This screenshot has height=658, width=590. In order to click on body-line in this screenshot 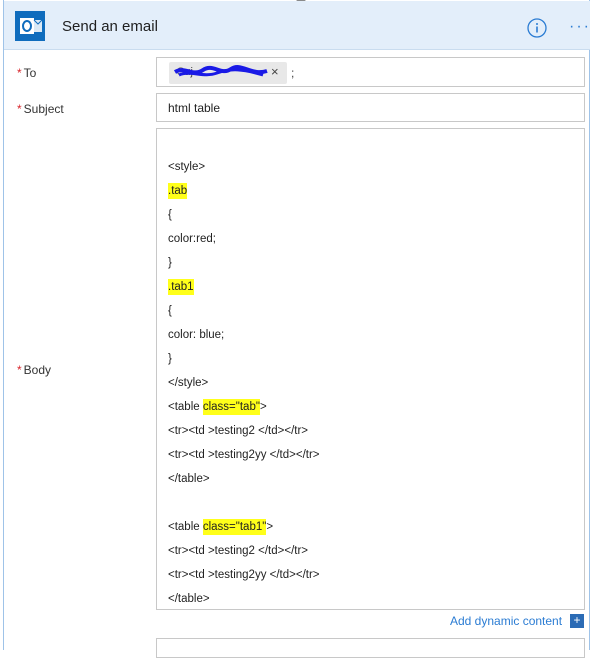, I will do `click(244, 503)`.